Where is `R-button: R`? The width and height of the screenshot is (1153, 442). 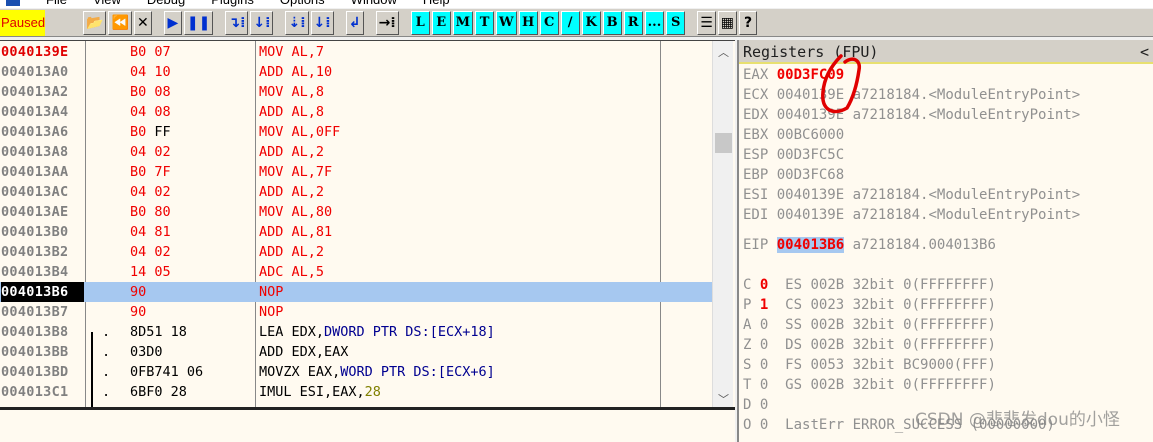
R-button: R is located at coordinates (633, 22).